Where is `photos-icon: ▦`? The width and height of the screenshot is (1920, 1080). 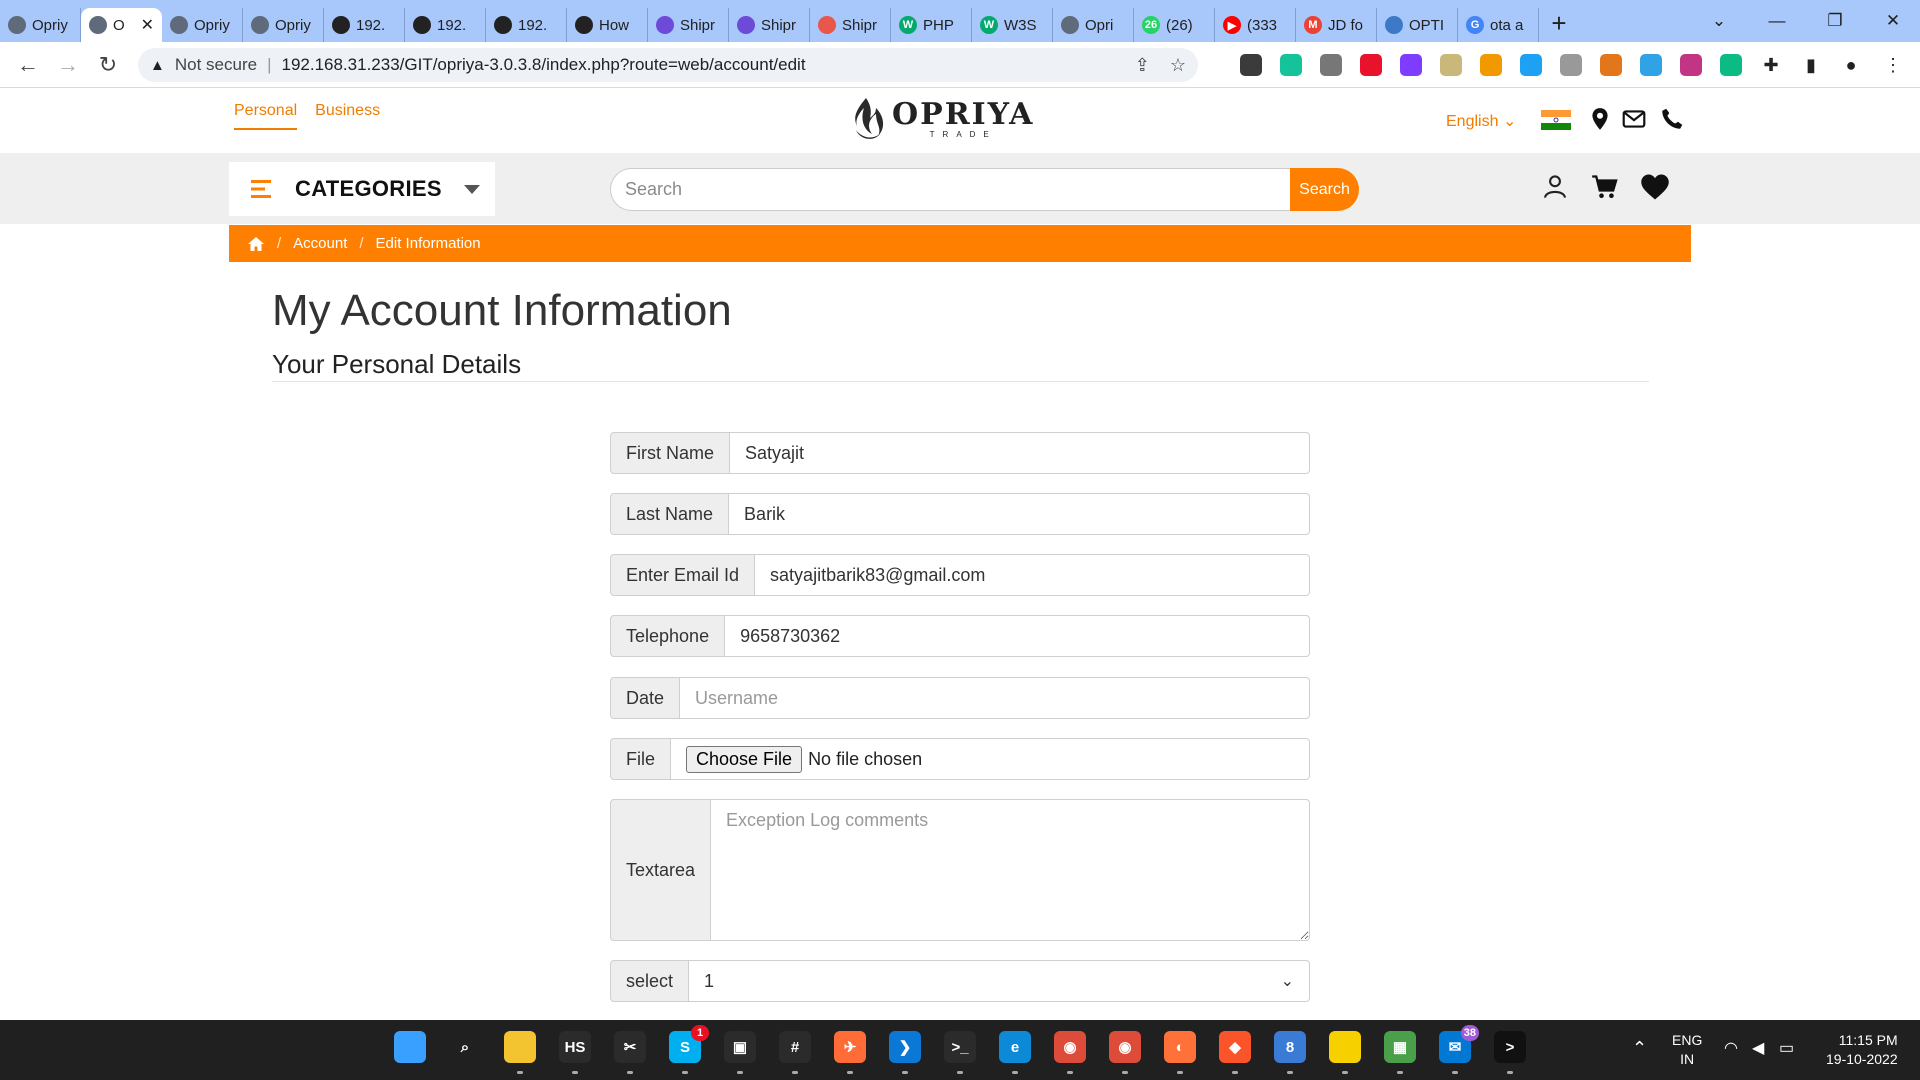
photos-icon: ▦ is located at coordinates (1400, 1047).